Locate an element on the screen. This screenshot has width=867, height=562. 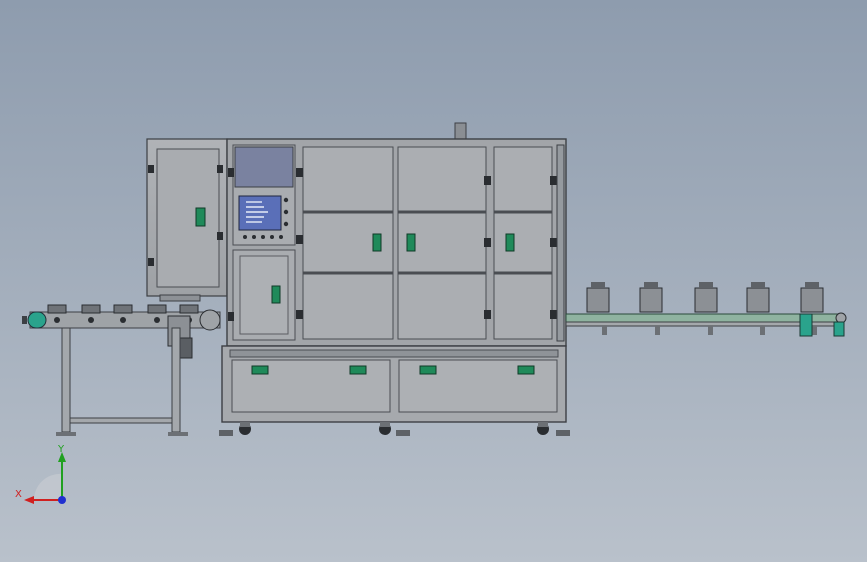
coordinate-triad is located at coordinates (45, 478).